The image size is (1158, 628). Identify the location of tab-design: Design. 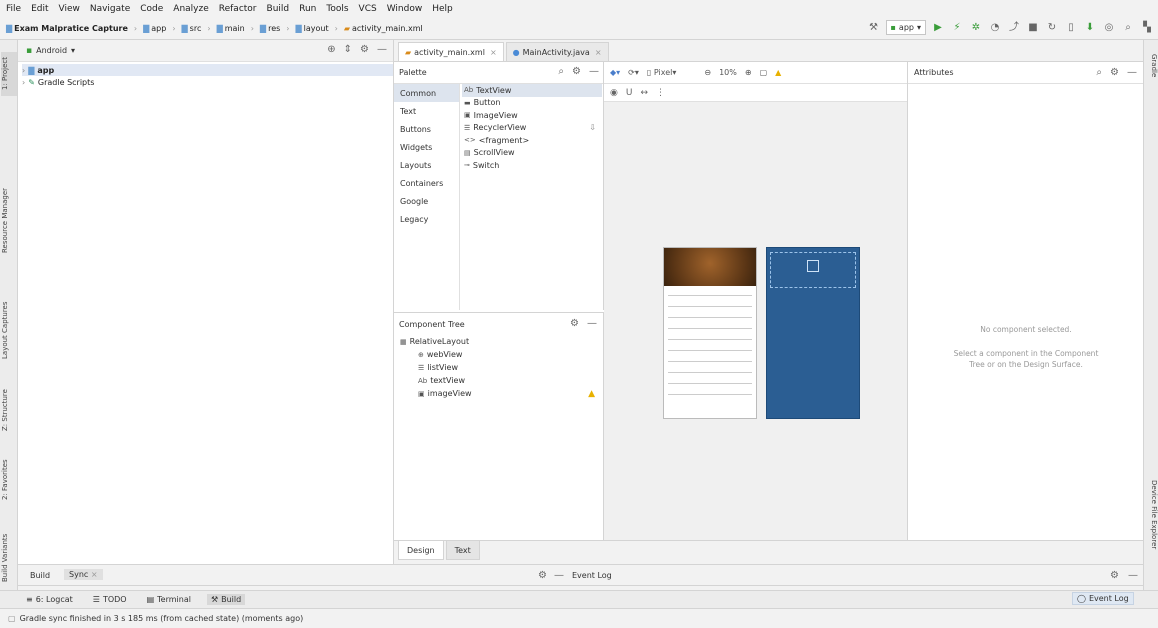
(421, 550).